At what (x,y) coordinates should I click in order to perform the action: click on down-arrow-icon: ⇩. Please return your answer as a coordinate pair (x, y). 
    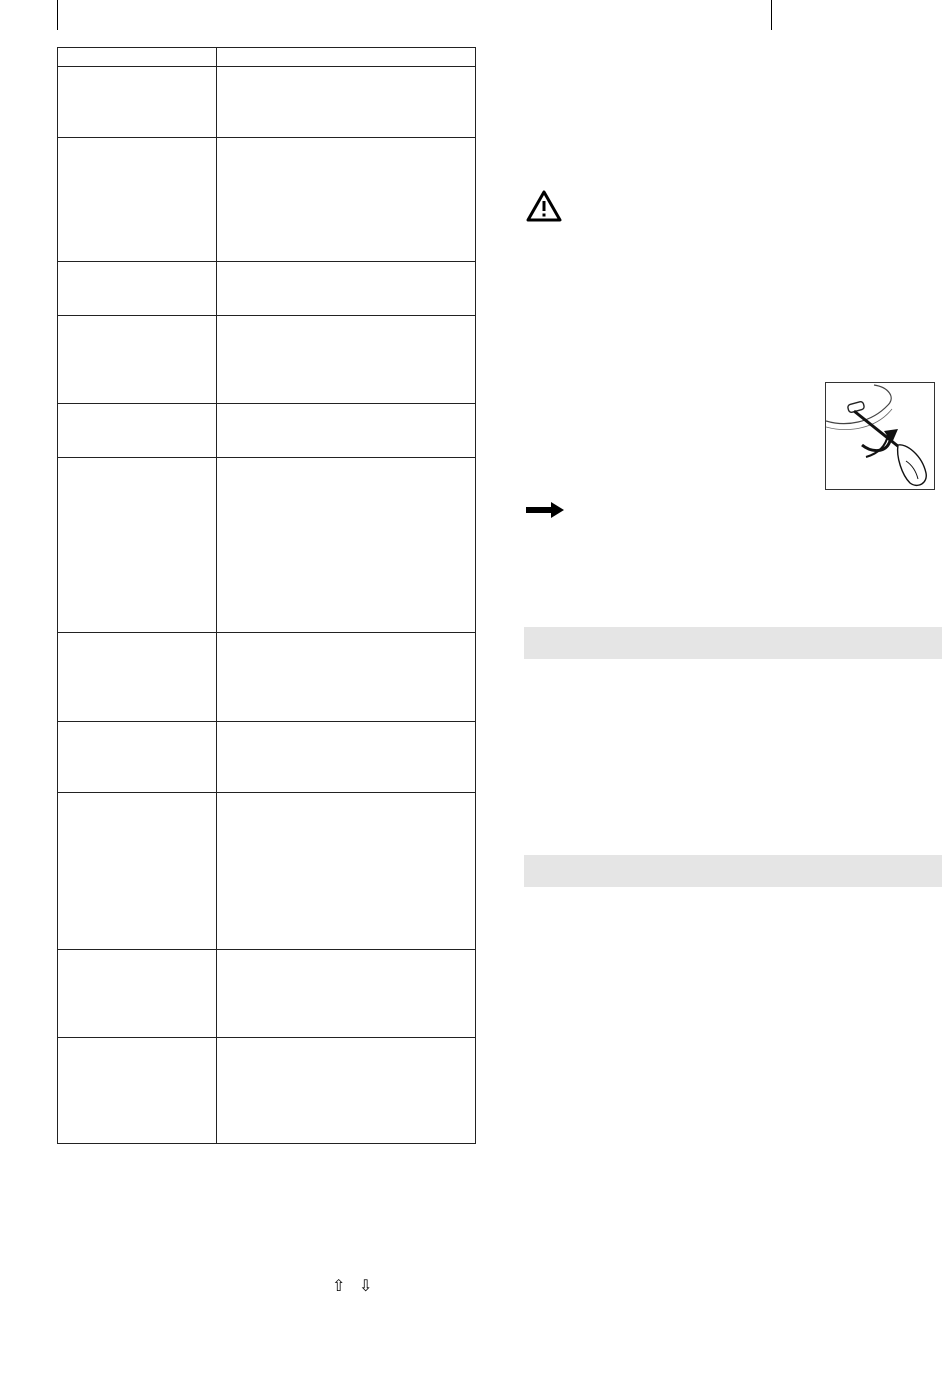
    Looking at the image, I should click on (366, 1286).